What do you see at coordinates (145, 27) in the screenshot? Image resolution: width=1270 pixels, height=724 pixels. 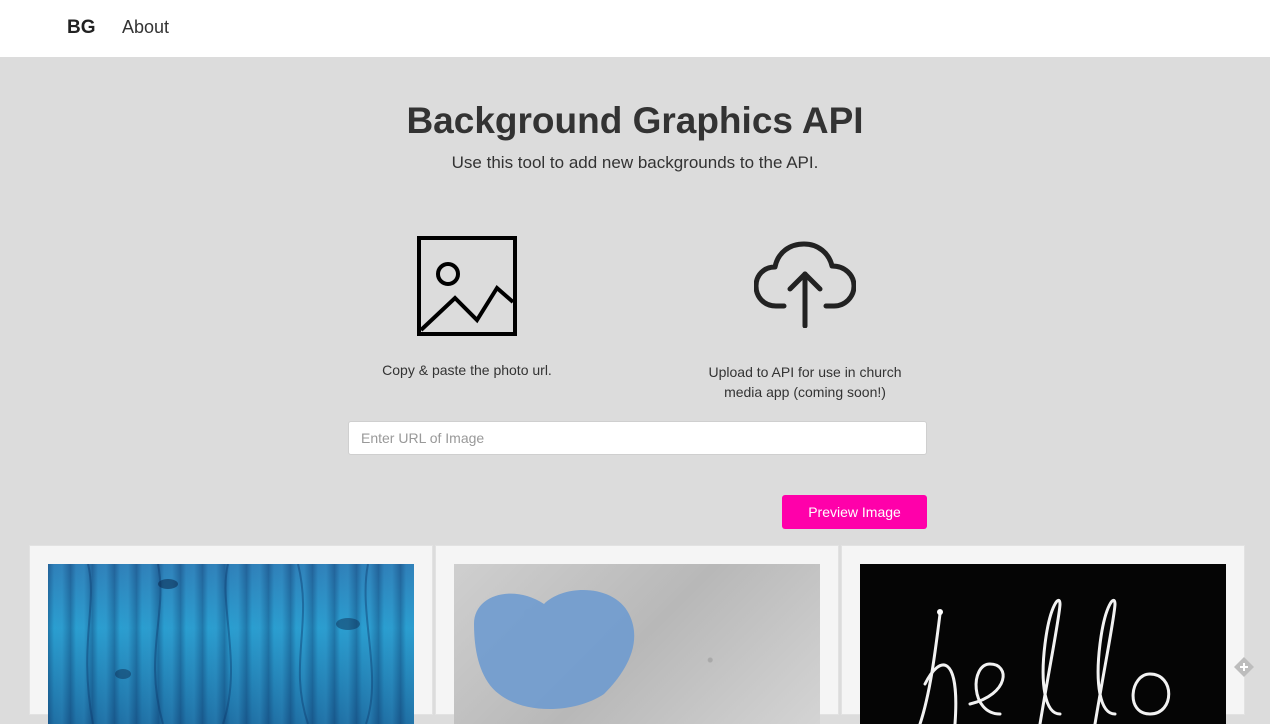 I see `nav-about-link: About` at bounding box center [145, 27].